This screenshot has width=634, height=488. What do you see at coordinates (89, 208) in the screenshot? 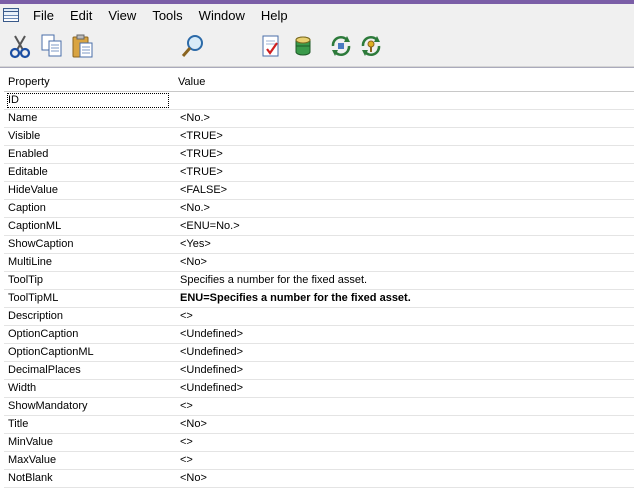
I see `property-name: Caption` at bounding box center [89, 208].